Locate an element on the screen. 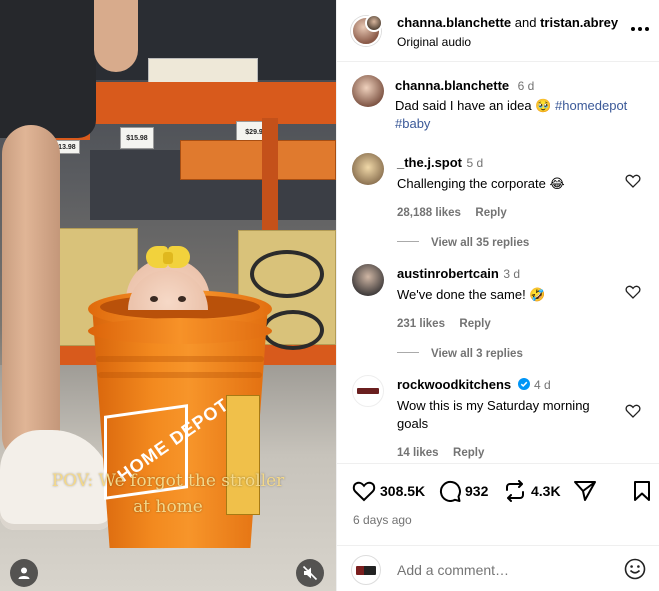 This screenshot has width=659, height=591. send-paper-plane-icon is located at coordinates (585, 491).